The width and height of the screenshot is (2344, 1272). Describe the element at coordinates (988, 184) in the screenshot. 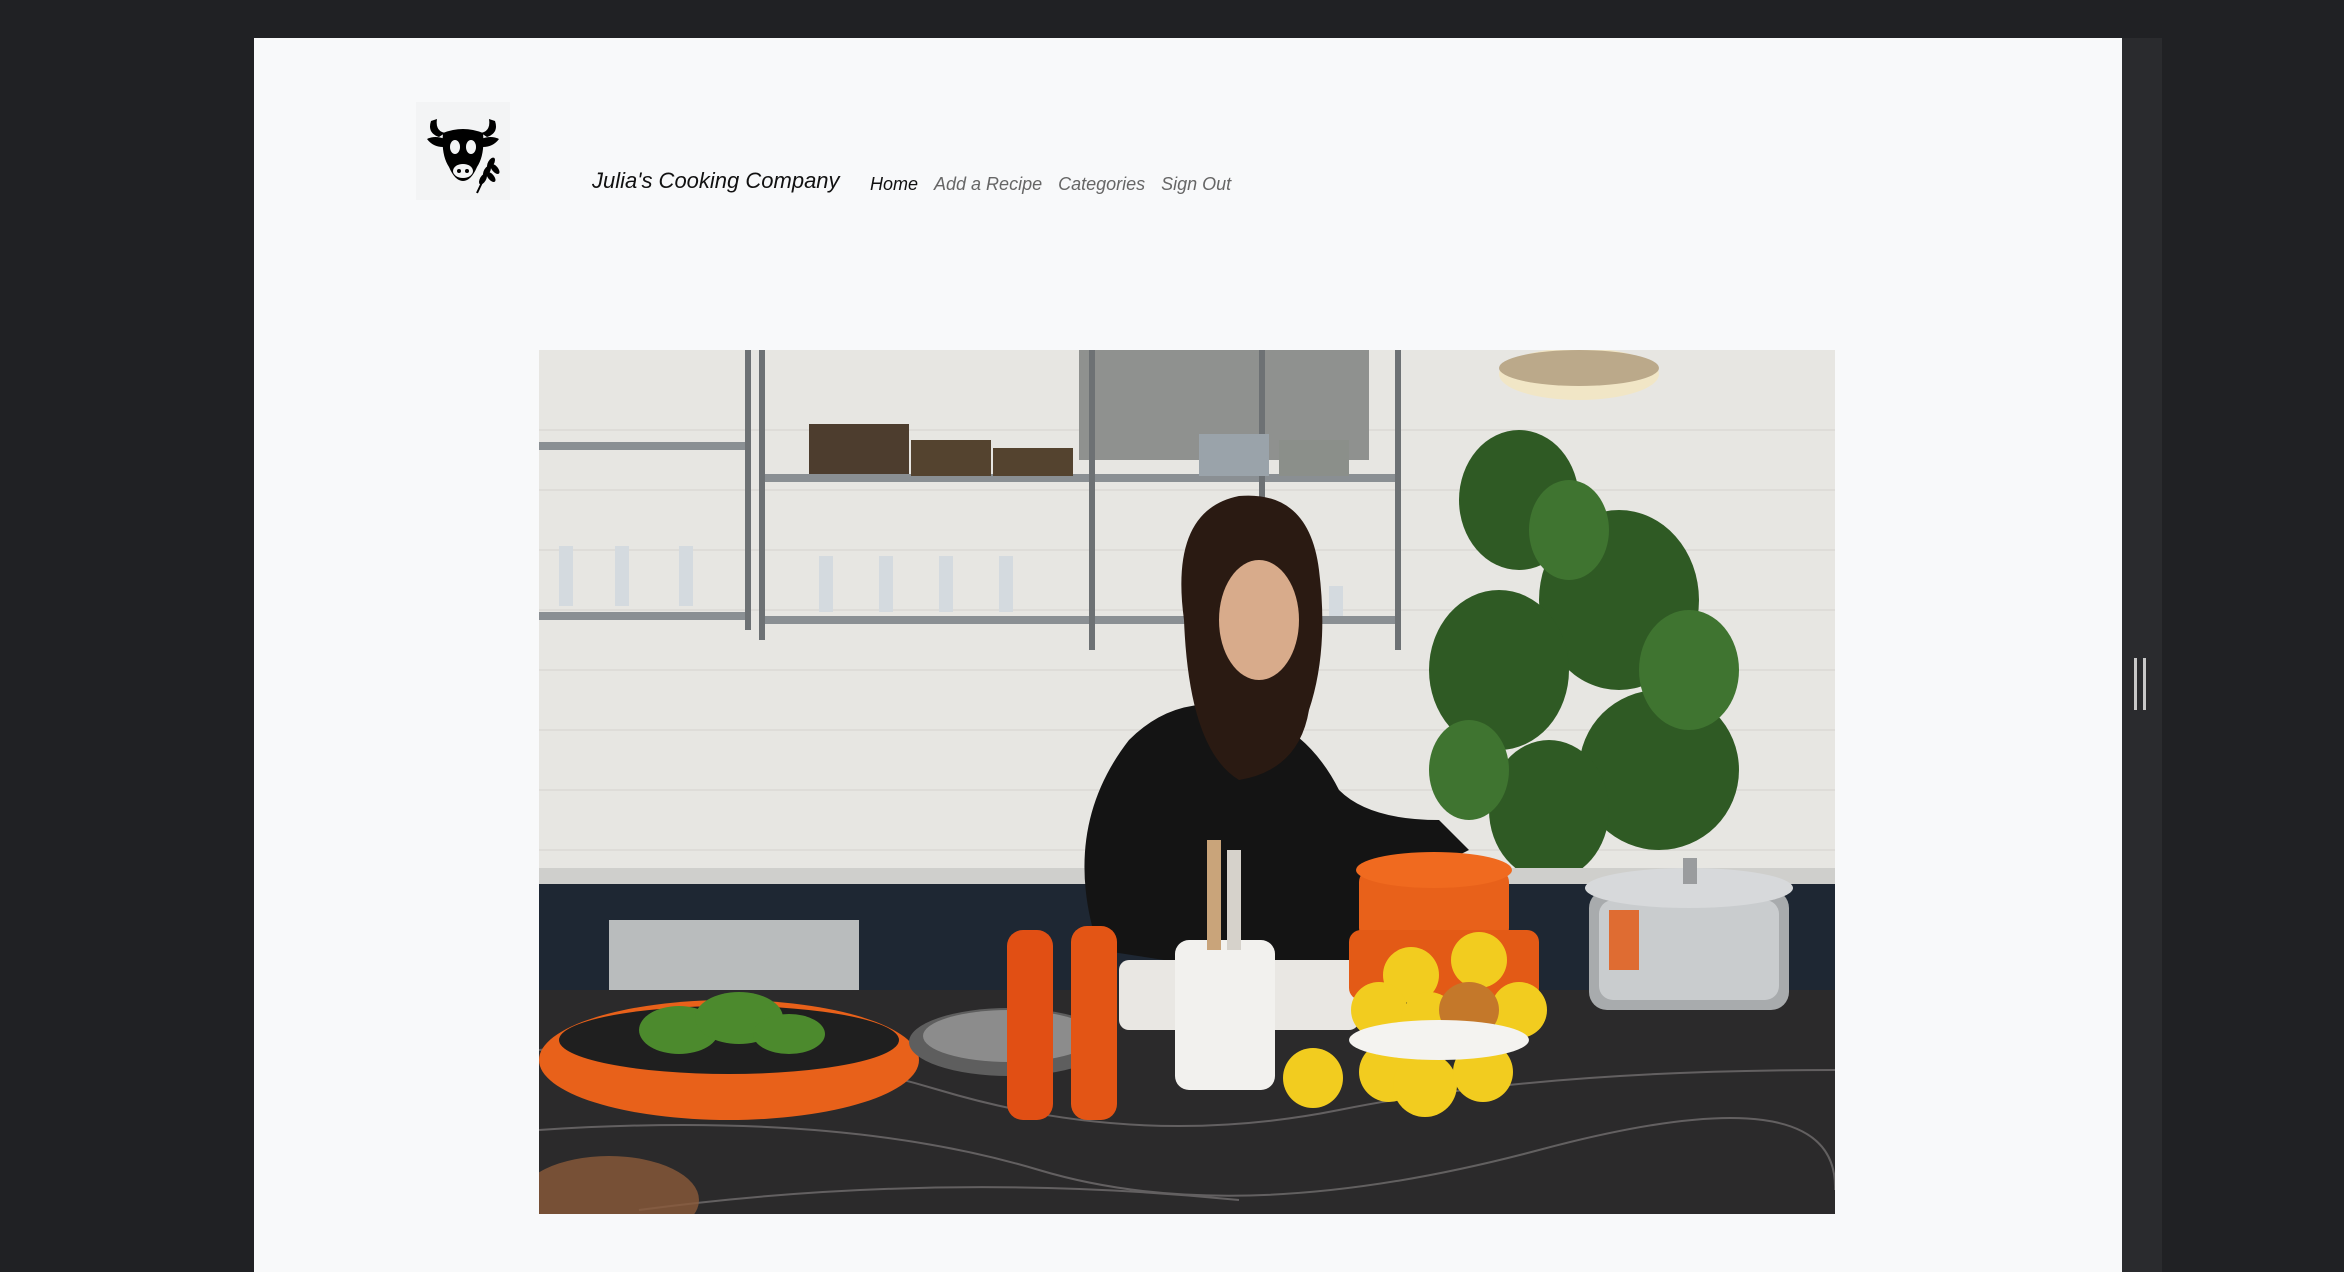

I see `nav-add-recipe: Add a Recipe` at that location.